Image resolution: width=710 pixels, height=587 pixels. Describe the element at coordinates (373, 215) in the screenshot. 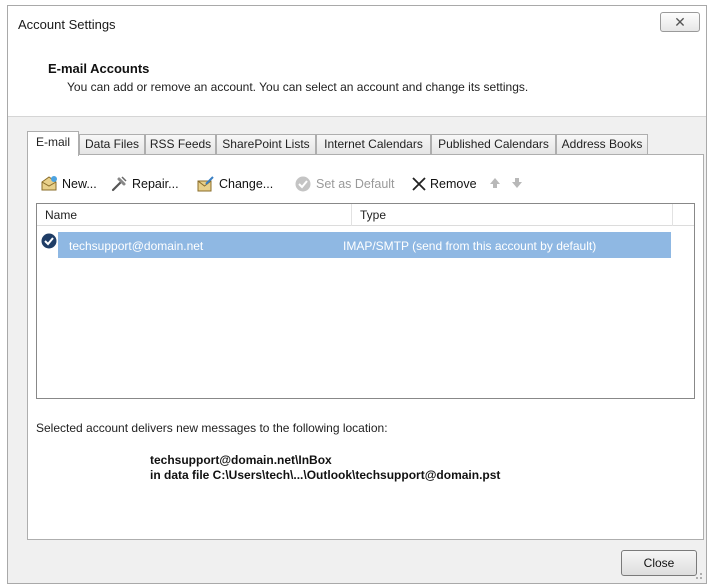

I see `column-header-type: Type` at that location.